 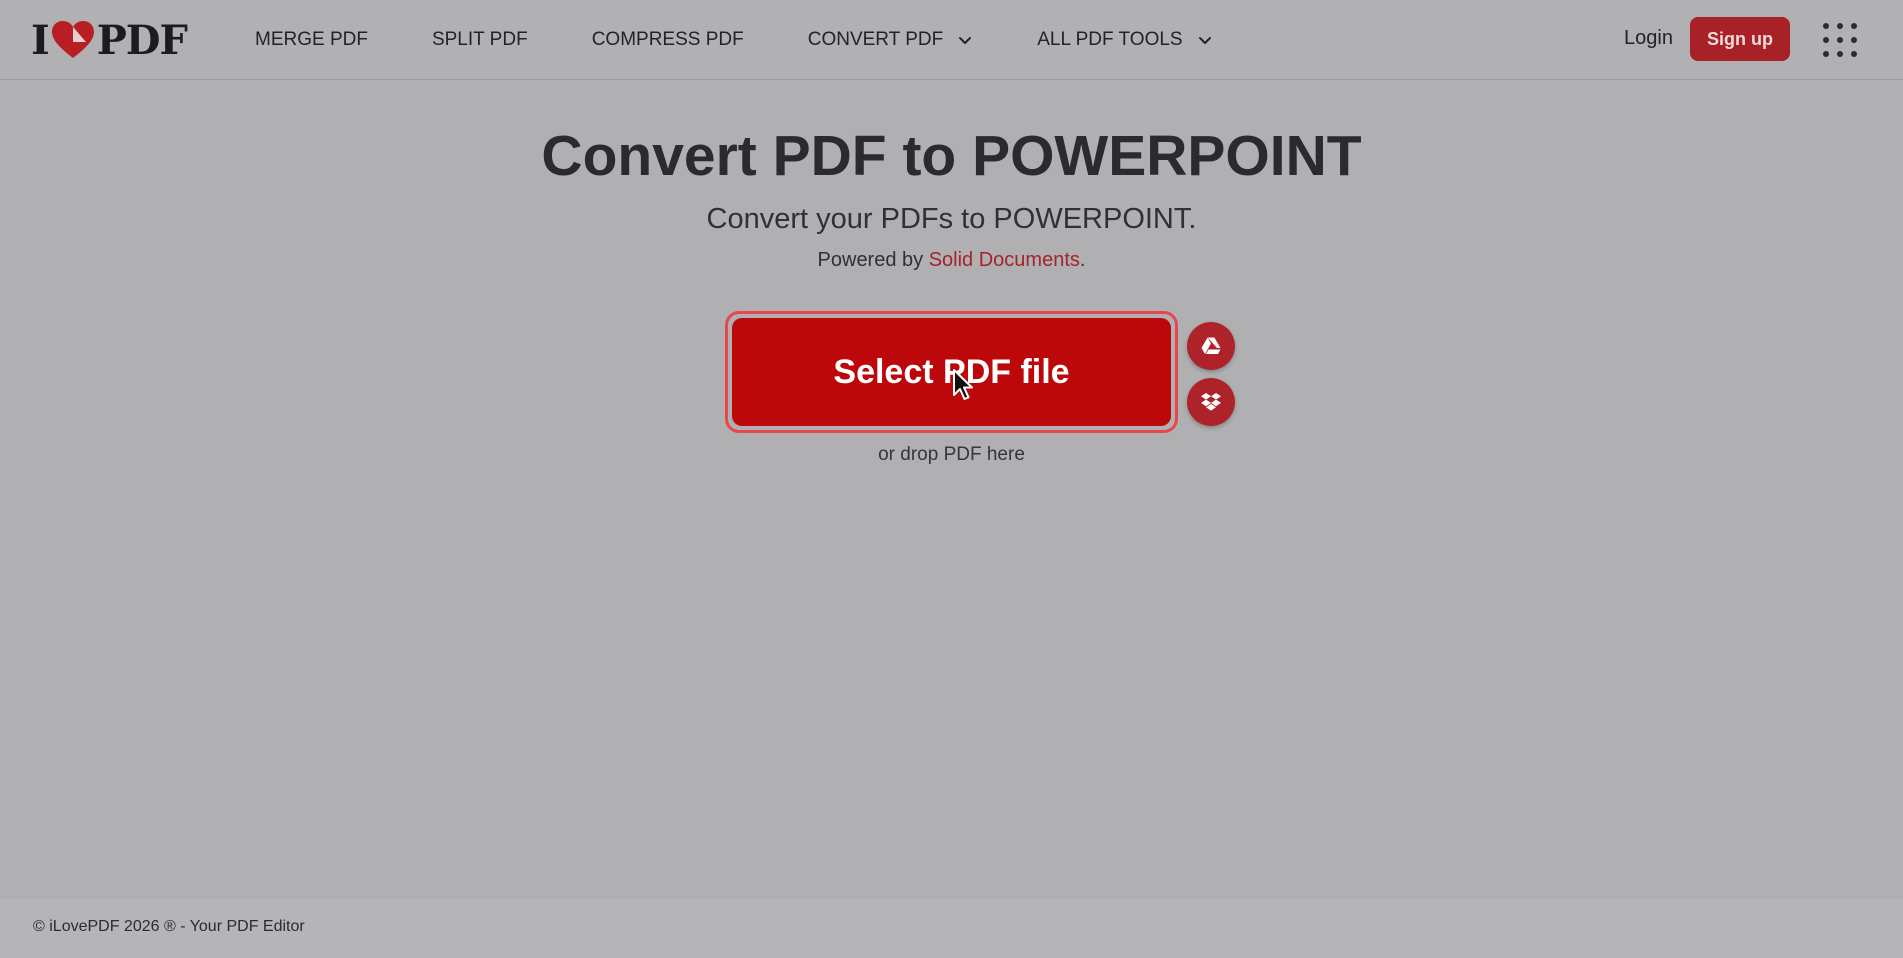 What do you see at coordinates (963, 384) in the screenshot?
I see `mouse-cursor-icon` at bounding box center [963, 384].